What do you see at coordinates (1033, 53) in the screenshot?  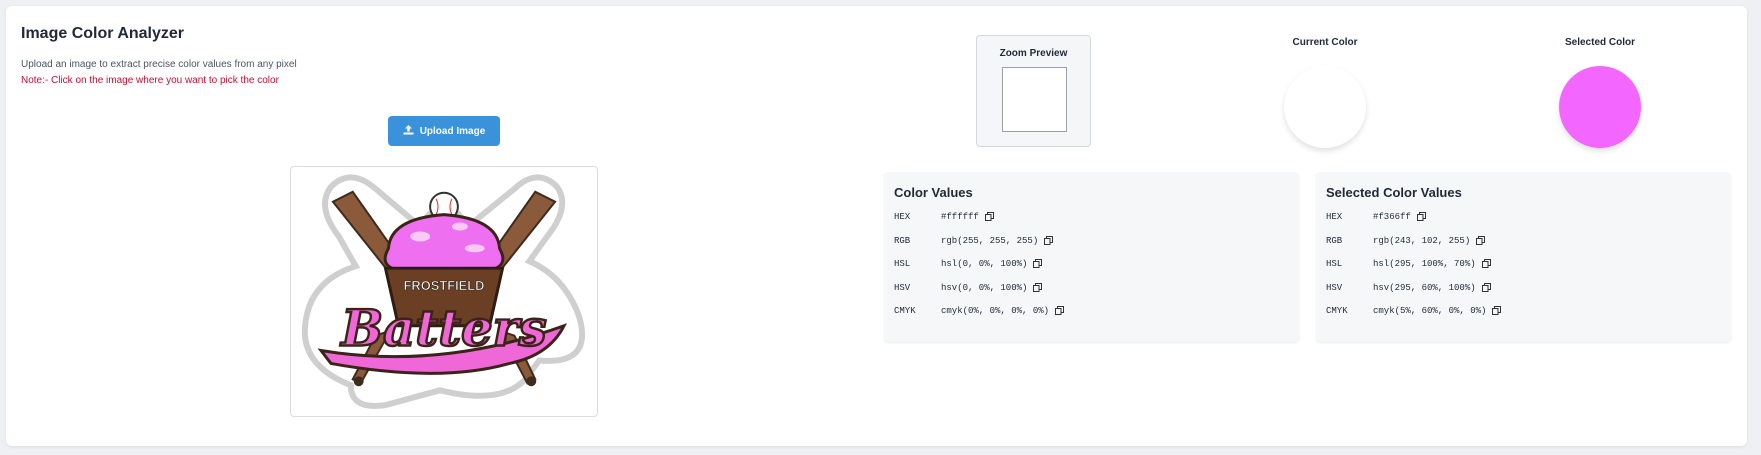 I see `zoom-preview-label: Zoom Preview` at bounding box center [1033, 53].